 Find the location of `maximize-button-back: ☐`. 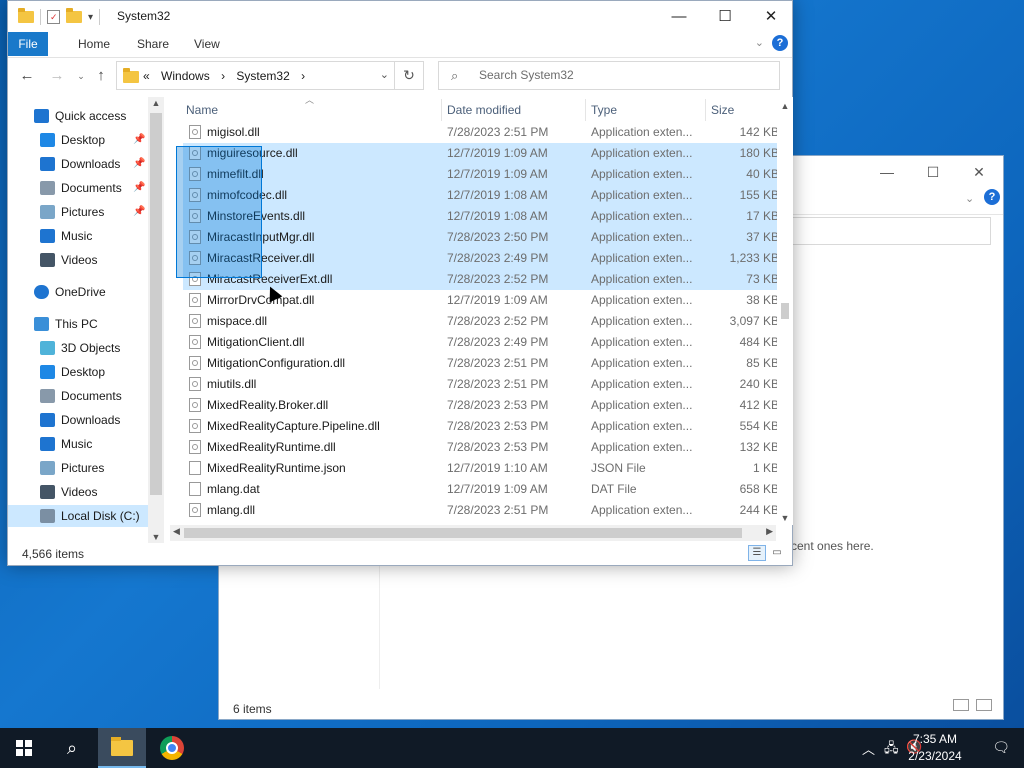

maximize-button-back: ☐ is located at coordinates (933, 172).